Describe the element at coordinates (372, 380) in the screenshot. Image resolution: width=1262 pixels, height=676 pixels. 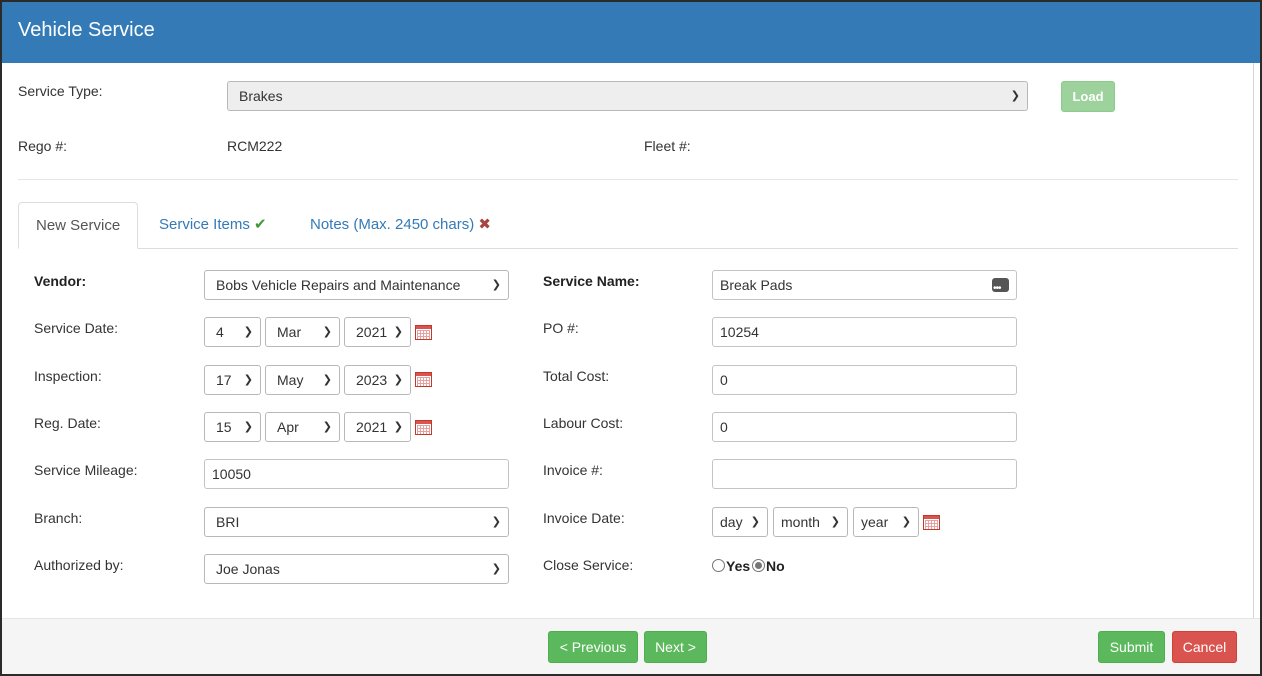
I see `inspection-year-value: 2023` at that location.